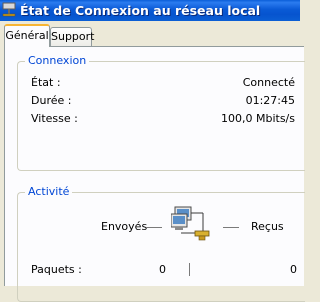  What do you see at coordinates (293, 269) in the screenshot?
I see `packets-received-value: 0` at bounding box center [293, 269].